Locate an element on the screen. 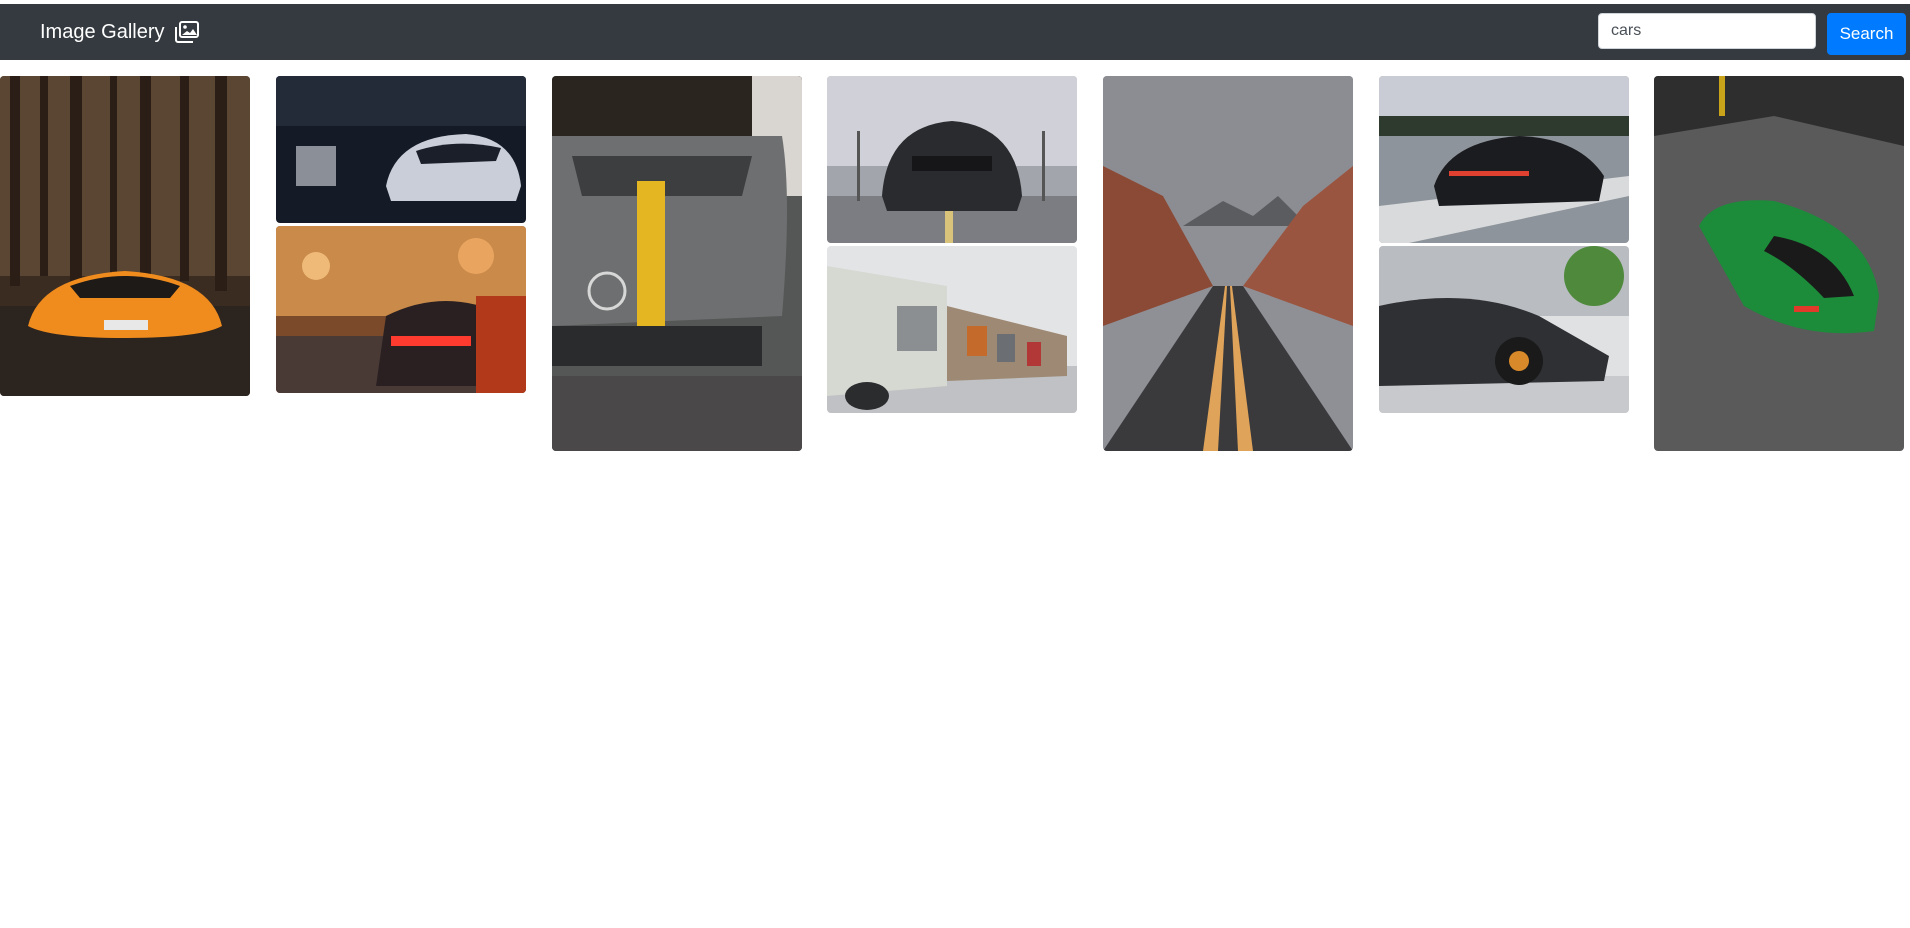 The image size is (1910, 928). photo-white-camaro is located at coordinates (401, 149).